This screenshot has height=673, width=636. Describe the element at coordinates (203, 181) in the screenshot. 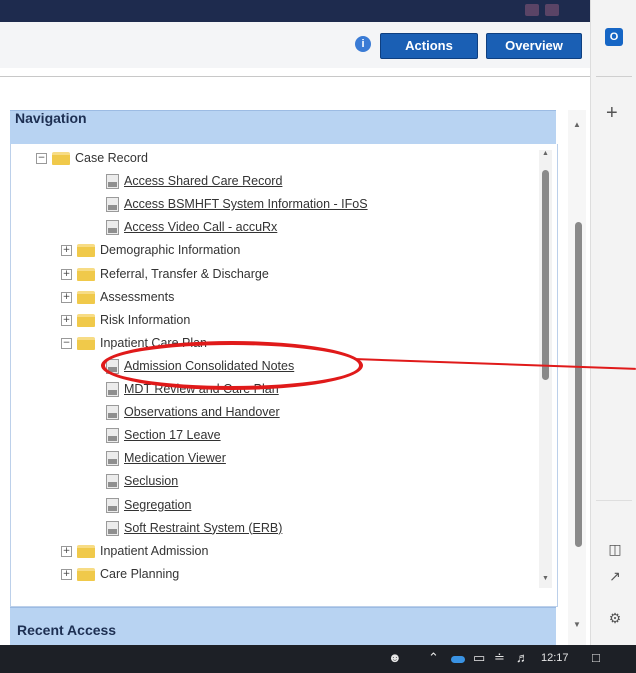

I see `tree-link-label: Access Shared Care Record` at that location.